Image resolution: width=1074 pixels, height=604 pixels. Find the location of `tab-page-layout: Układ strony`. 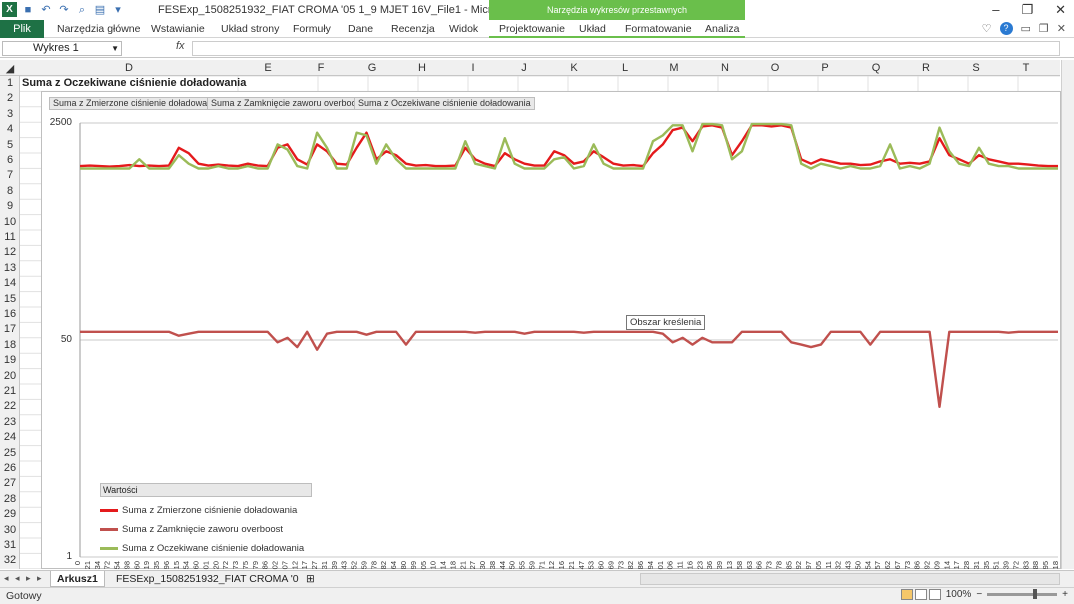

tab-page-layout: Układ strony is located at coordinates (250, 29).